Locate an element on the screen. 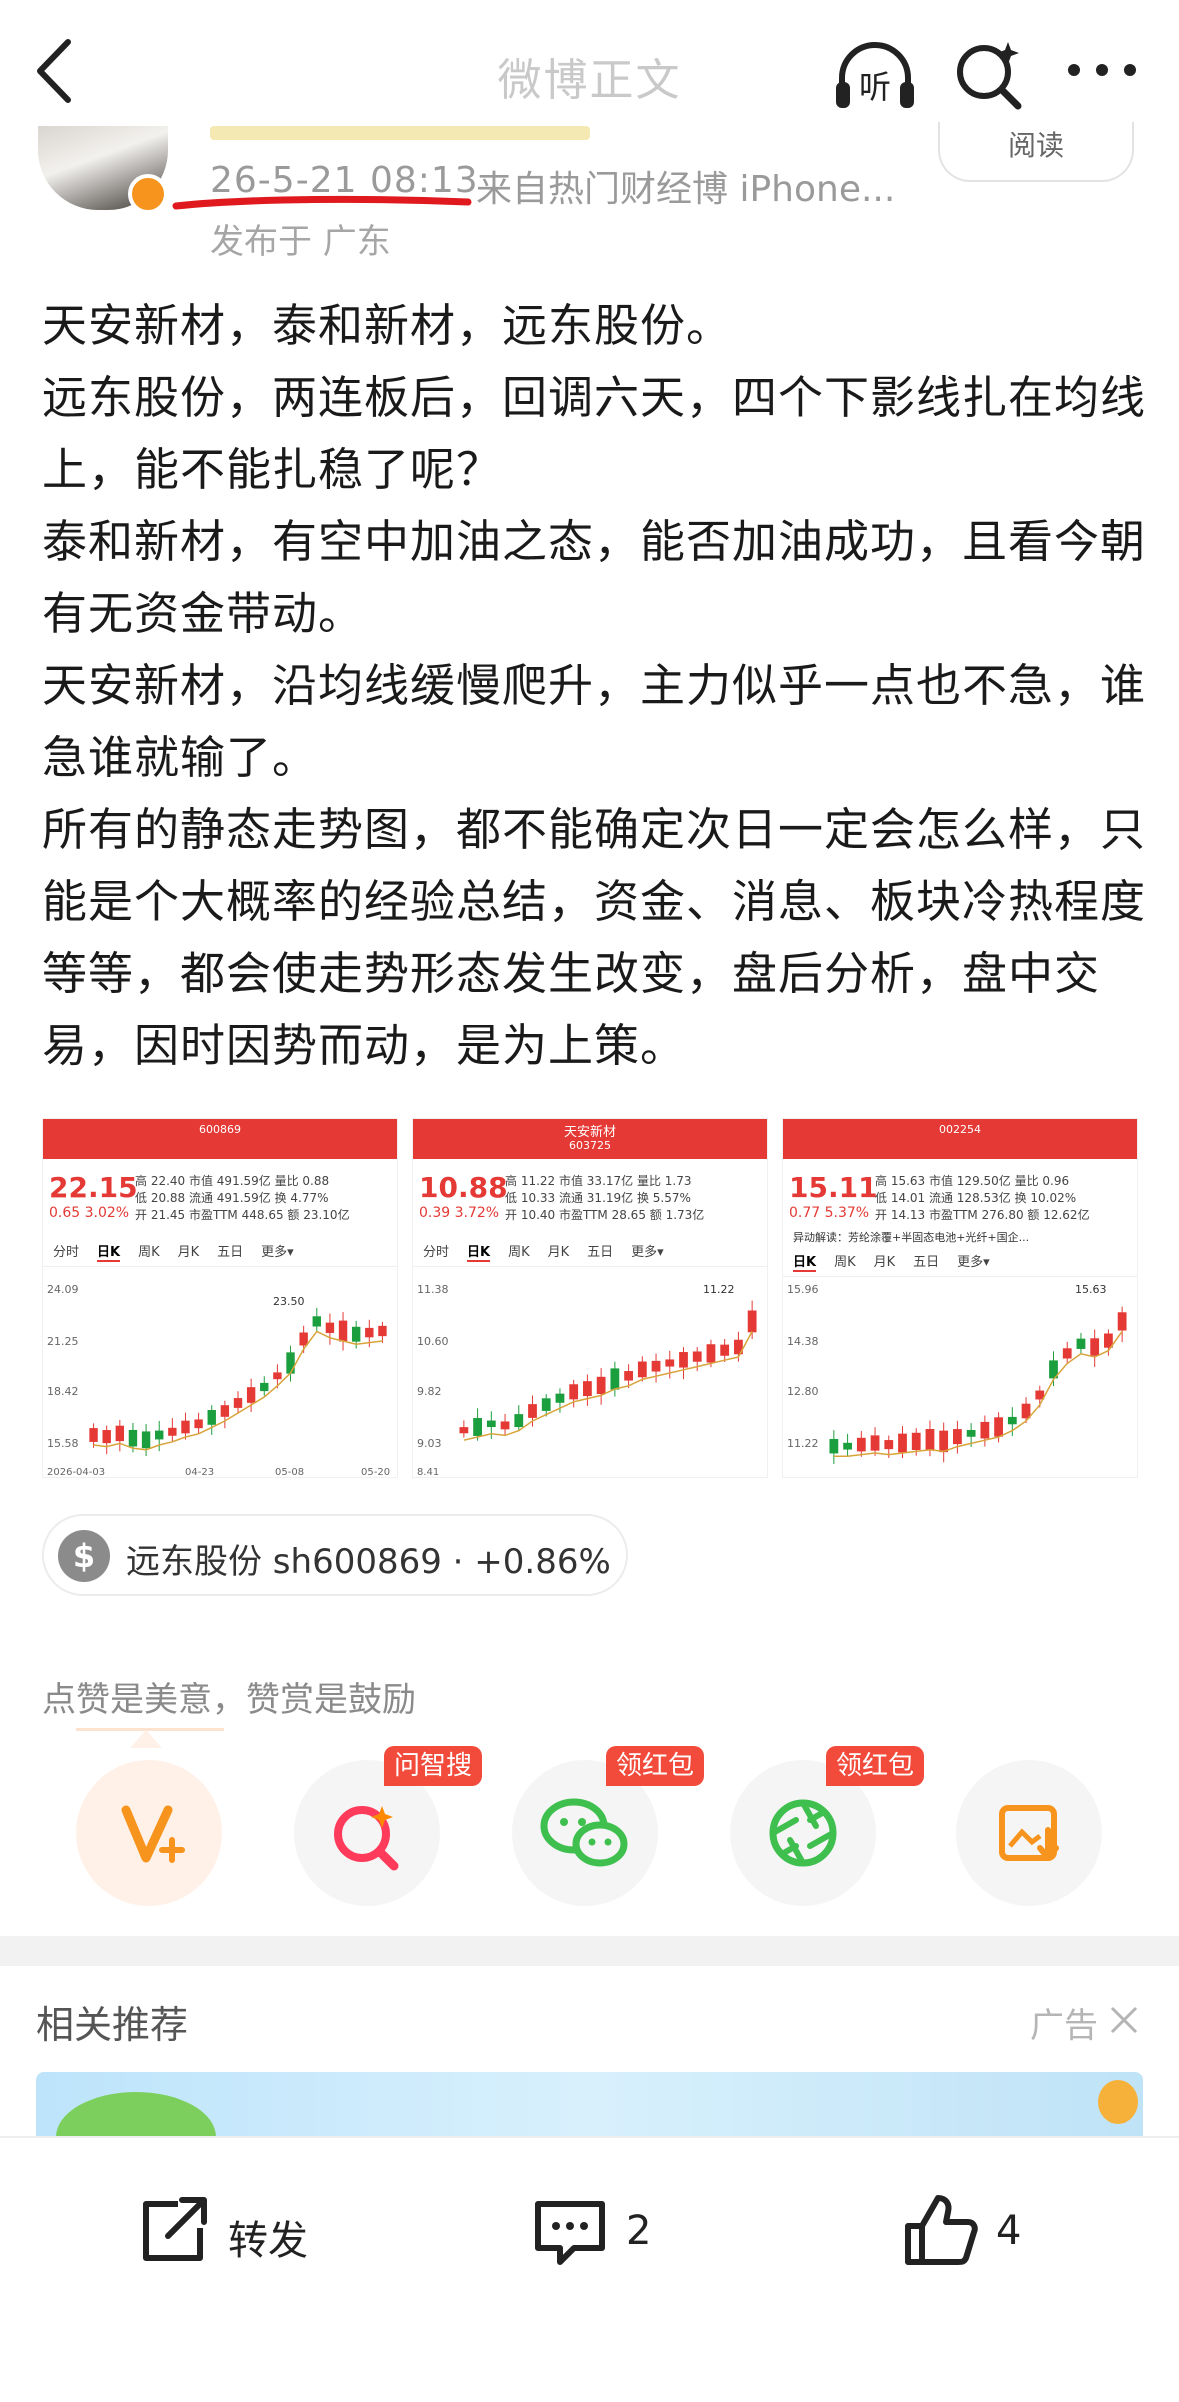 This screenshot has height=2402, width=1179. save-image-button is located at coordinates (1029, 1833).